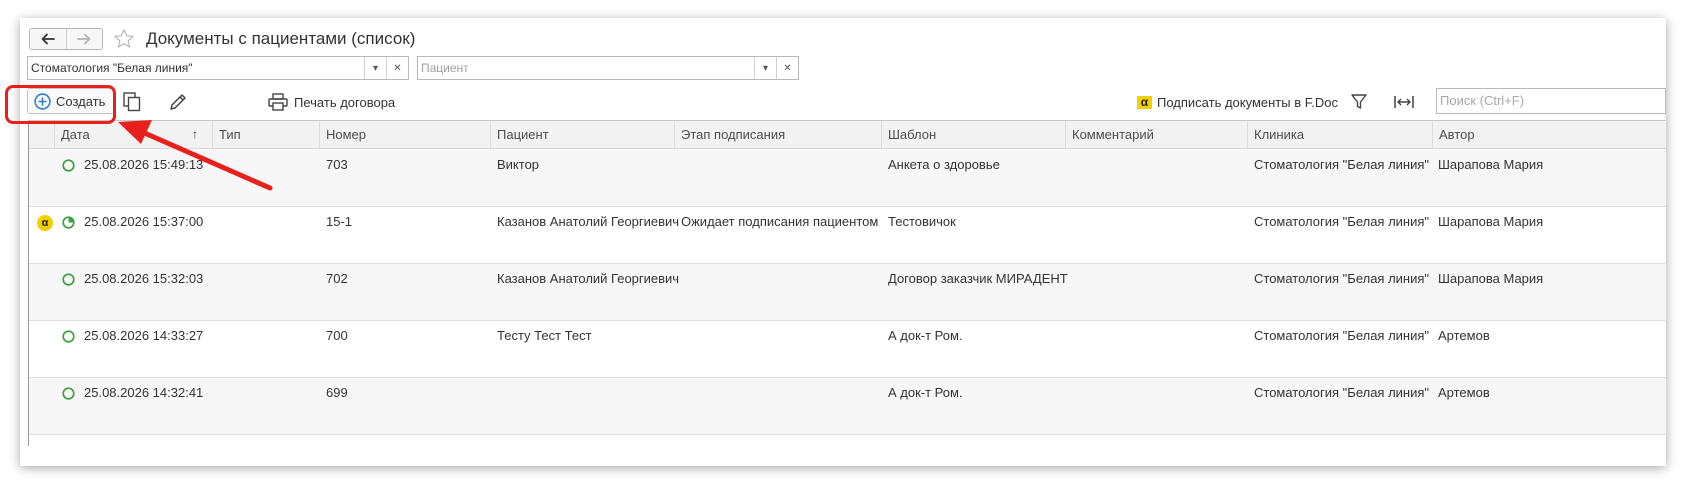 The image size is (1685, 486). What do you see at coordinates (337, 278) in the screenshot?
I see `cell-number: 702` at bounding box center [337, 278].